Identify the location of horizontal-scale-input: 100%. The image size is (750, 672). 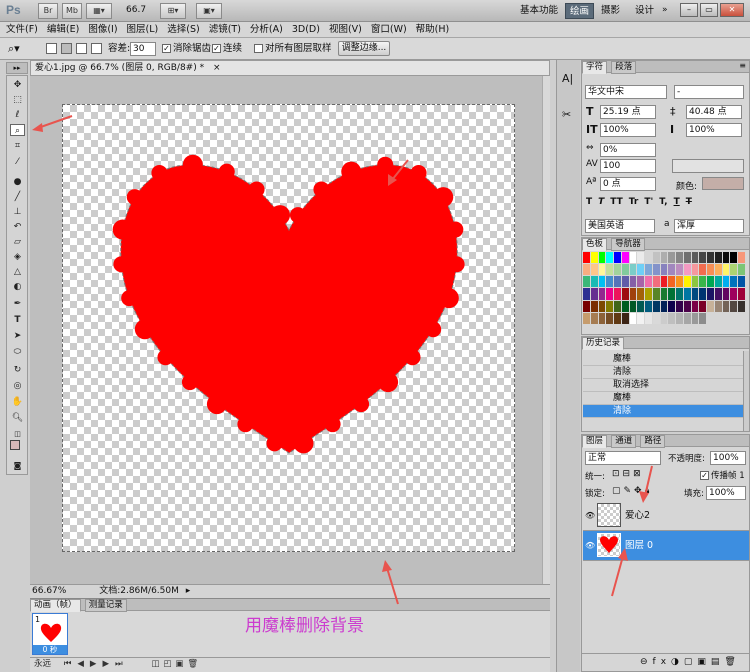
(714, 130).